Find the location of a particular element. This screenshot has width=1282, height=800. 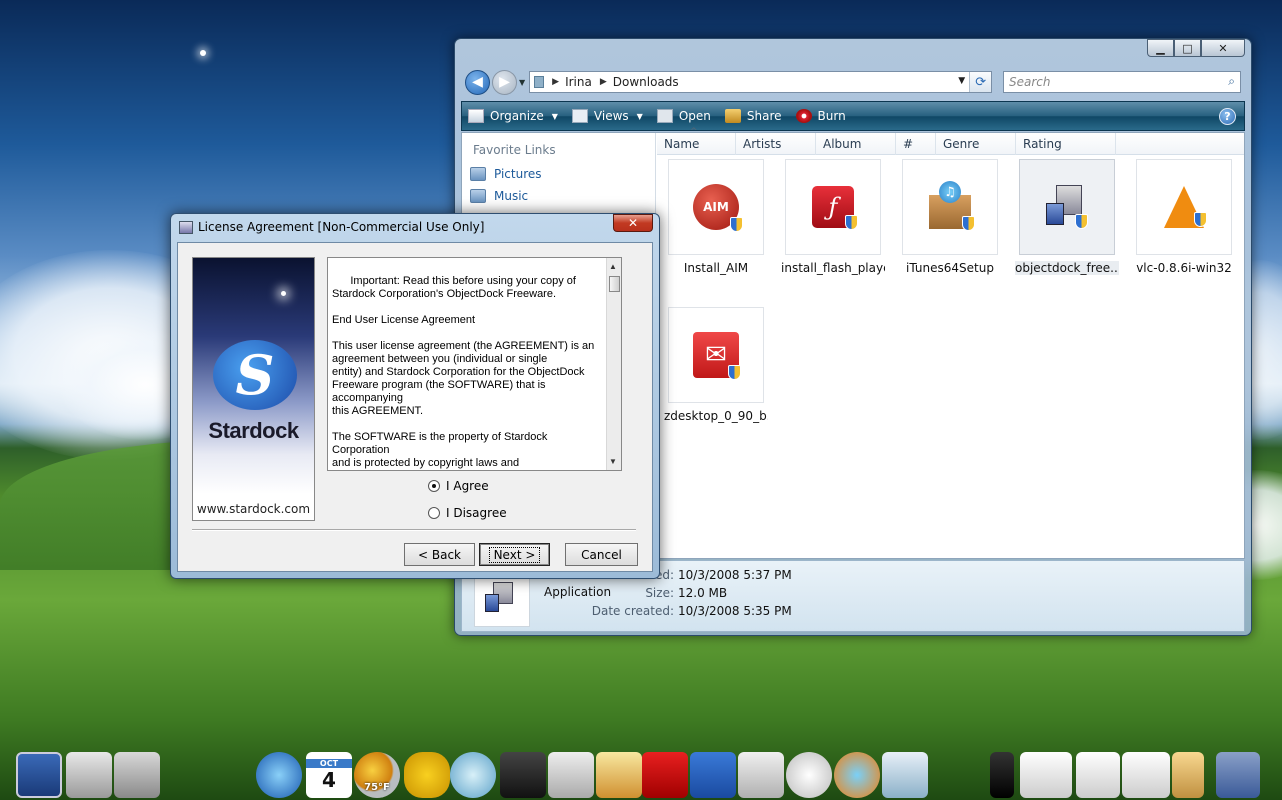

installer-icon is located at coordinates (186, 227).